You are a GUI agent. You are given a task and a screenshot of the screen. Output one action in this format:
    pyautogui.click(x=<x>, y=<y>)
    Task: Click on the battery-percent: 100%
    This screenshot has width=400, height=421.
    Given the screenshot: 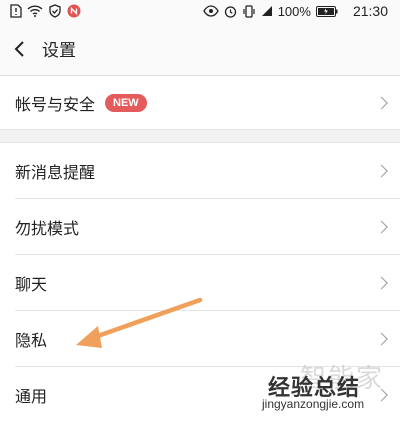 What is the action you would take?
    pyautogui.click(x=294, y=11)
    